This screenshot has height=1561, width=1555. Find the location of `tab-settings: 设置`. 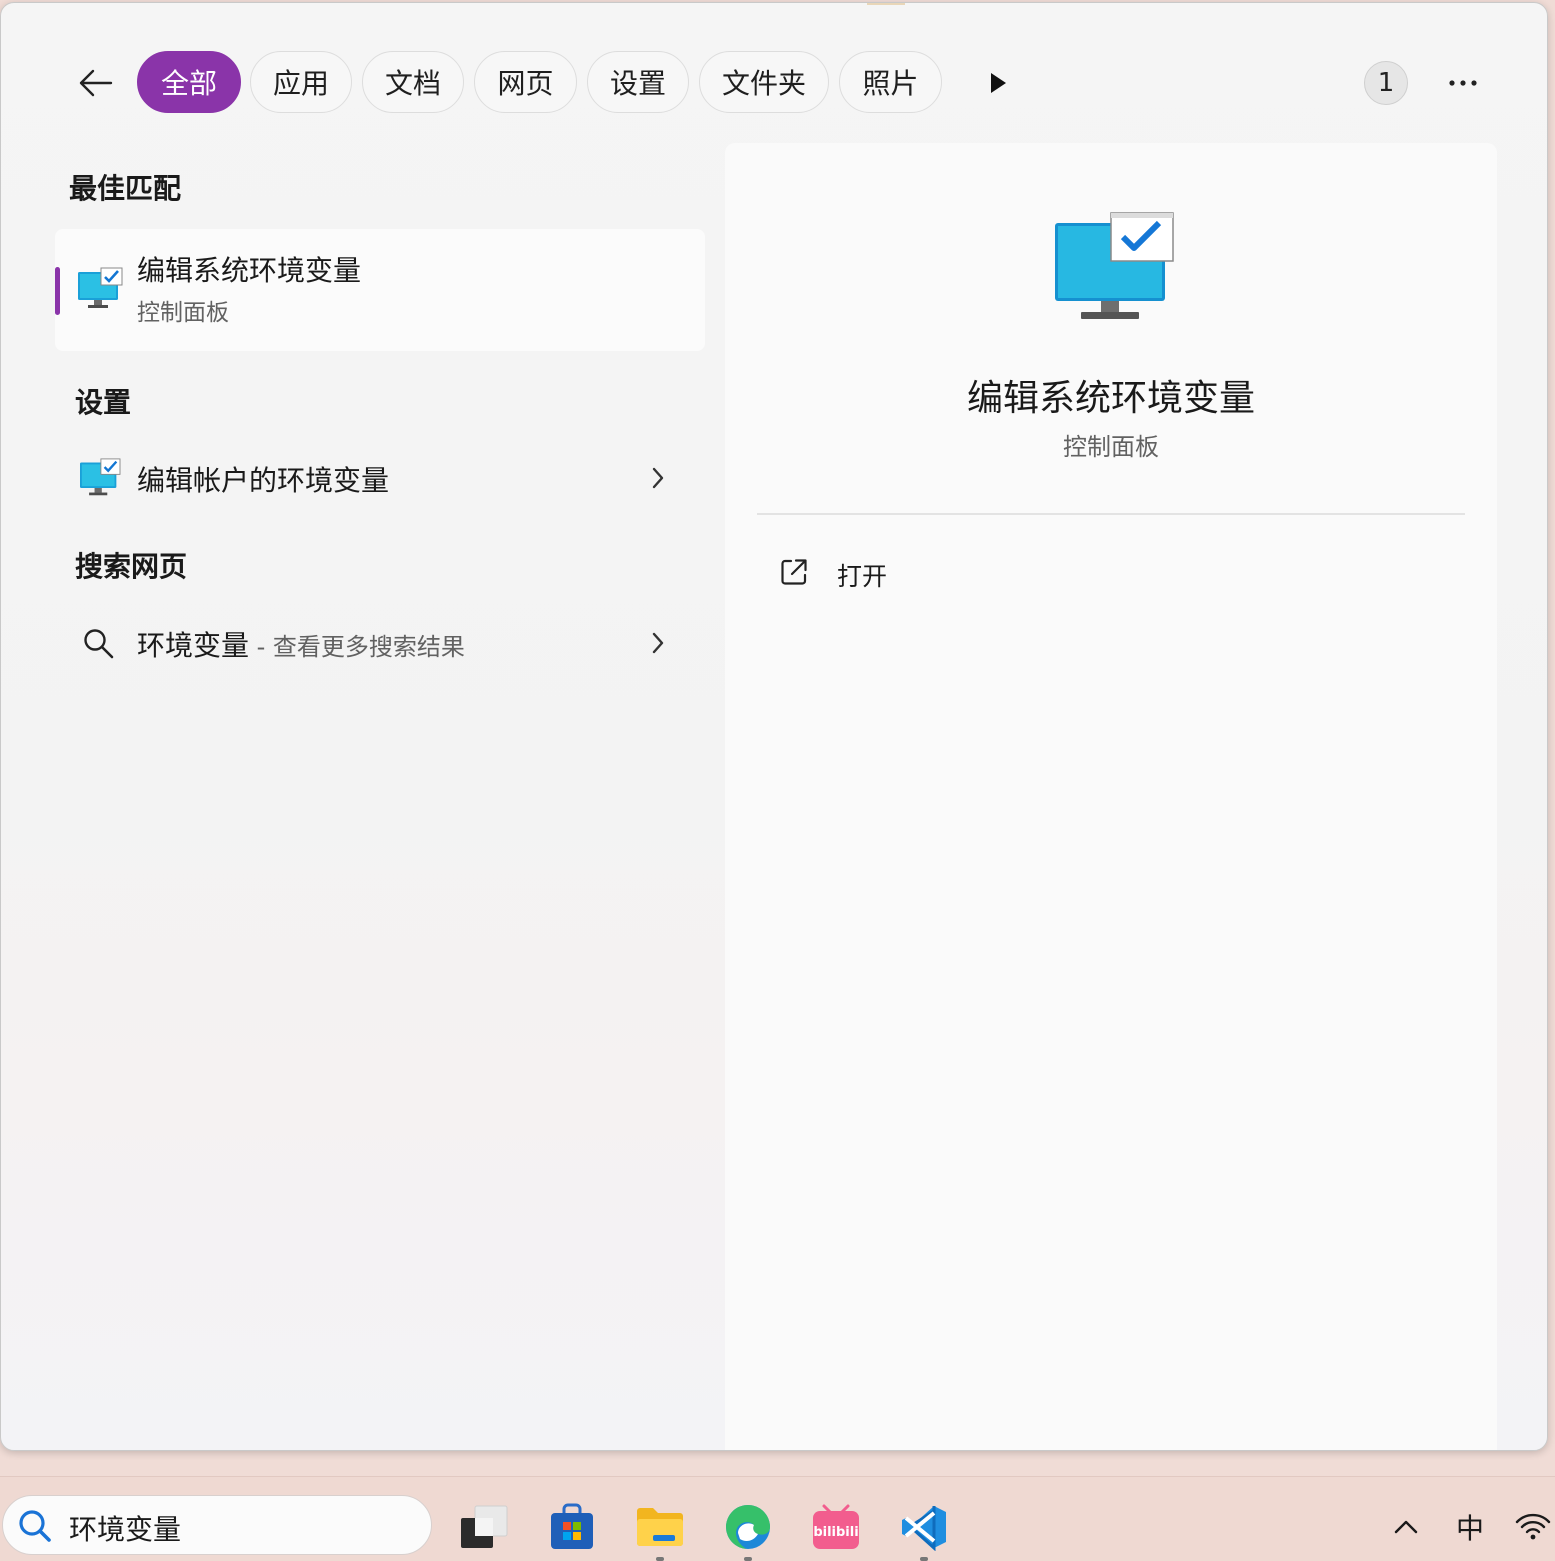

tab-settings: 设置 is located at coordinates (638, 82).